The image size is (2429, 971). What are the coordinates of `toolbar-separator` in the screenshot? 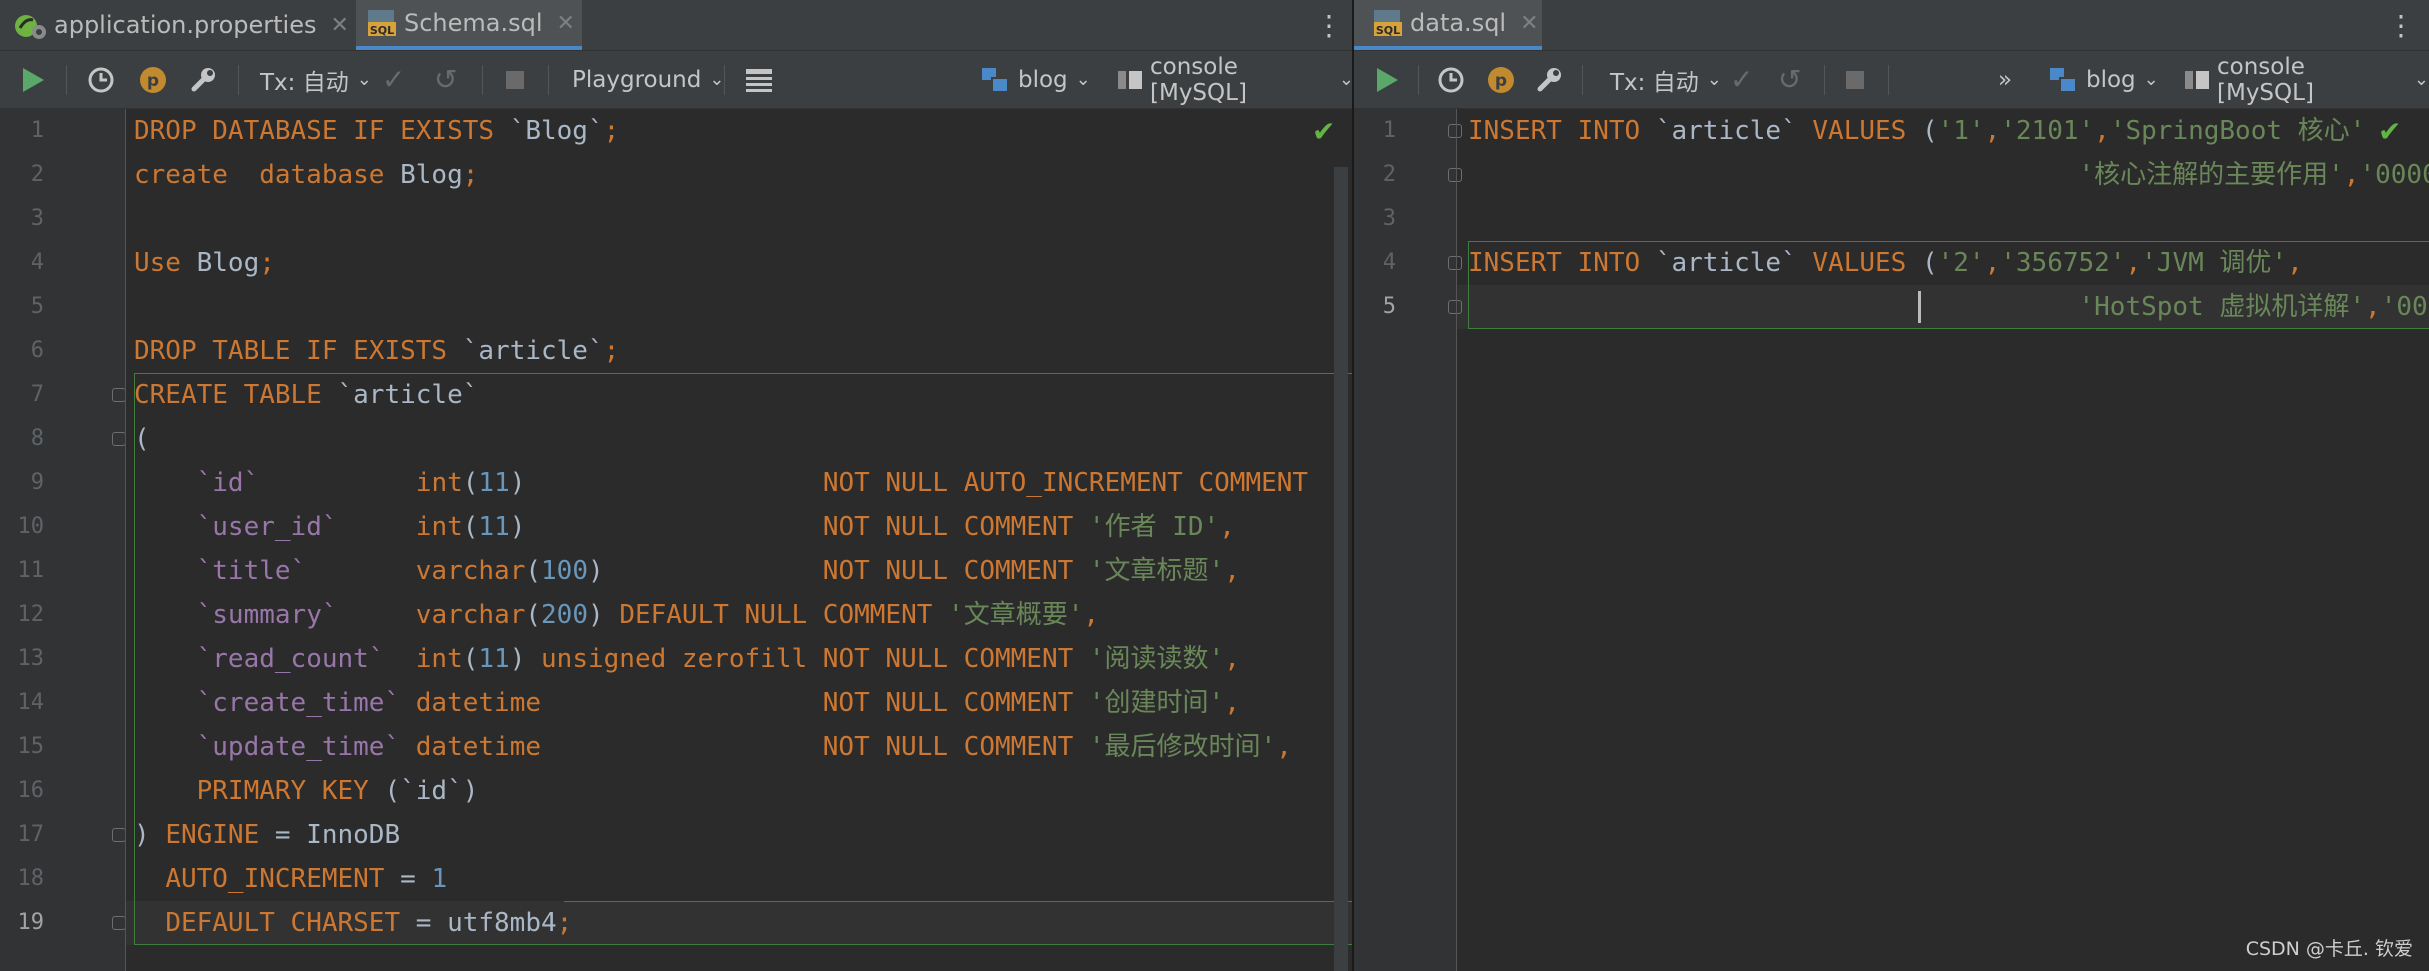 It's located at (1824, 80).